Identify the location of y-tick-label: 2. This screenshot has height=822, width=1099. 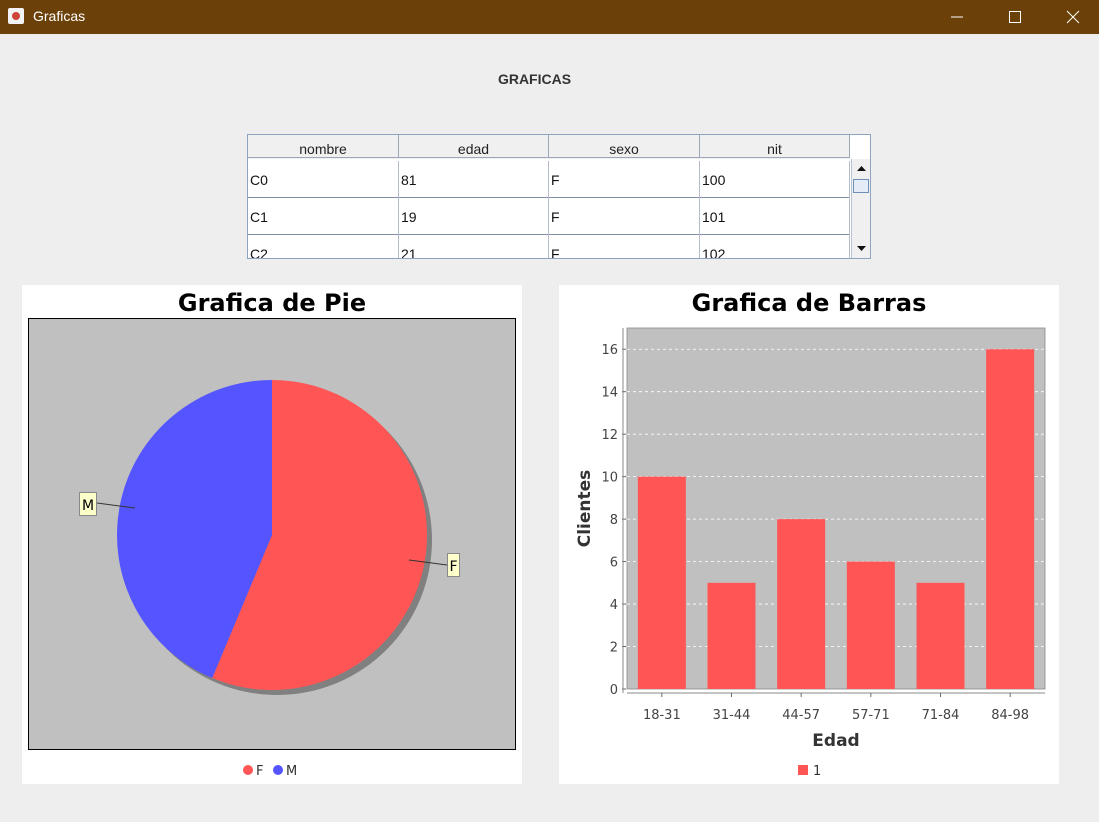
(614, 648).